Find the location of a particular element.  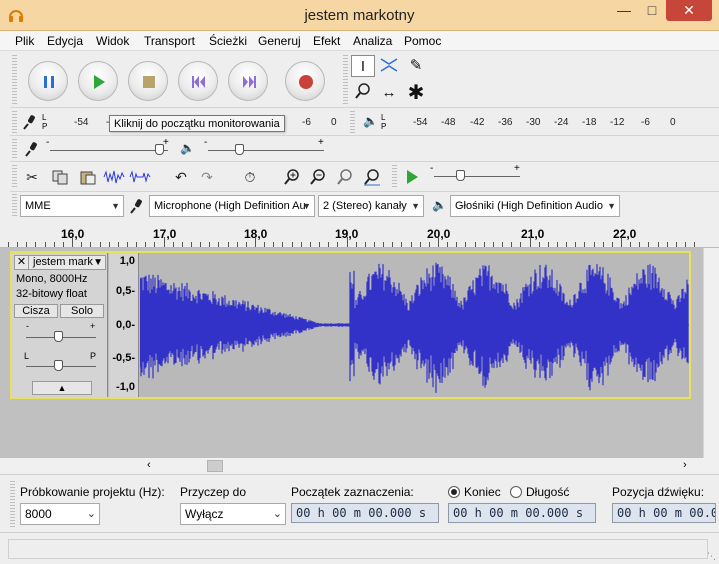

snap-to-select: Wyłącz ⌄ is located at coordinates (233, 514).